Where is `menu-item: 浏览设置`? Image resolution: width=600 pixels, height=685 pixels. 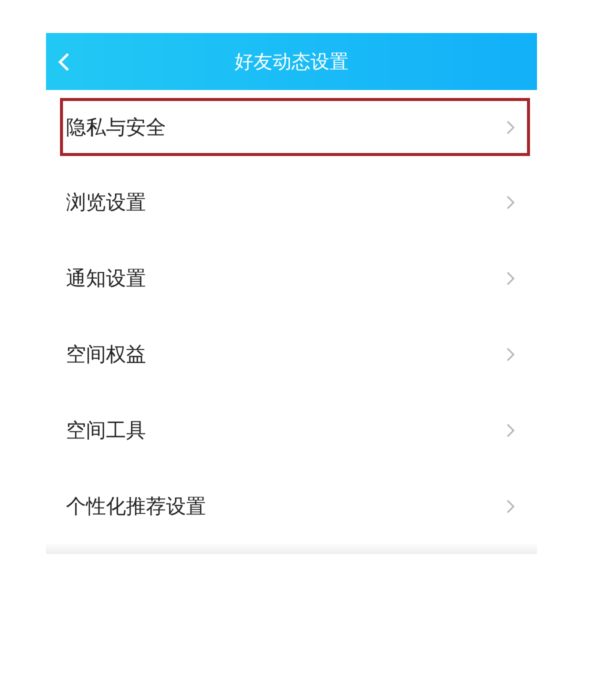 menu-item: 浏览设置 is located at coordinates (291, 202).